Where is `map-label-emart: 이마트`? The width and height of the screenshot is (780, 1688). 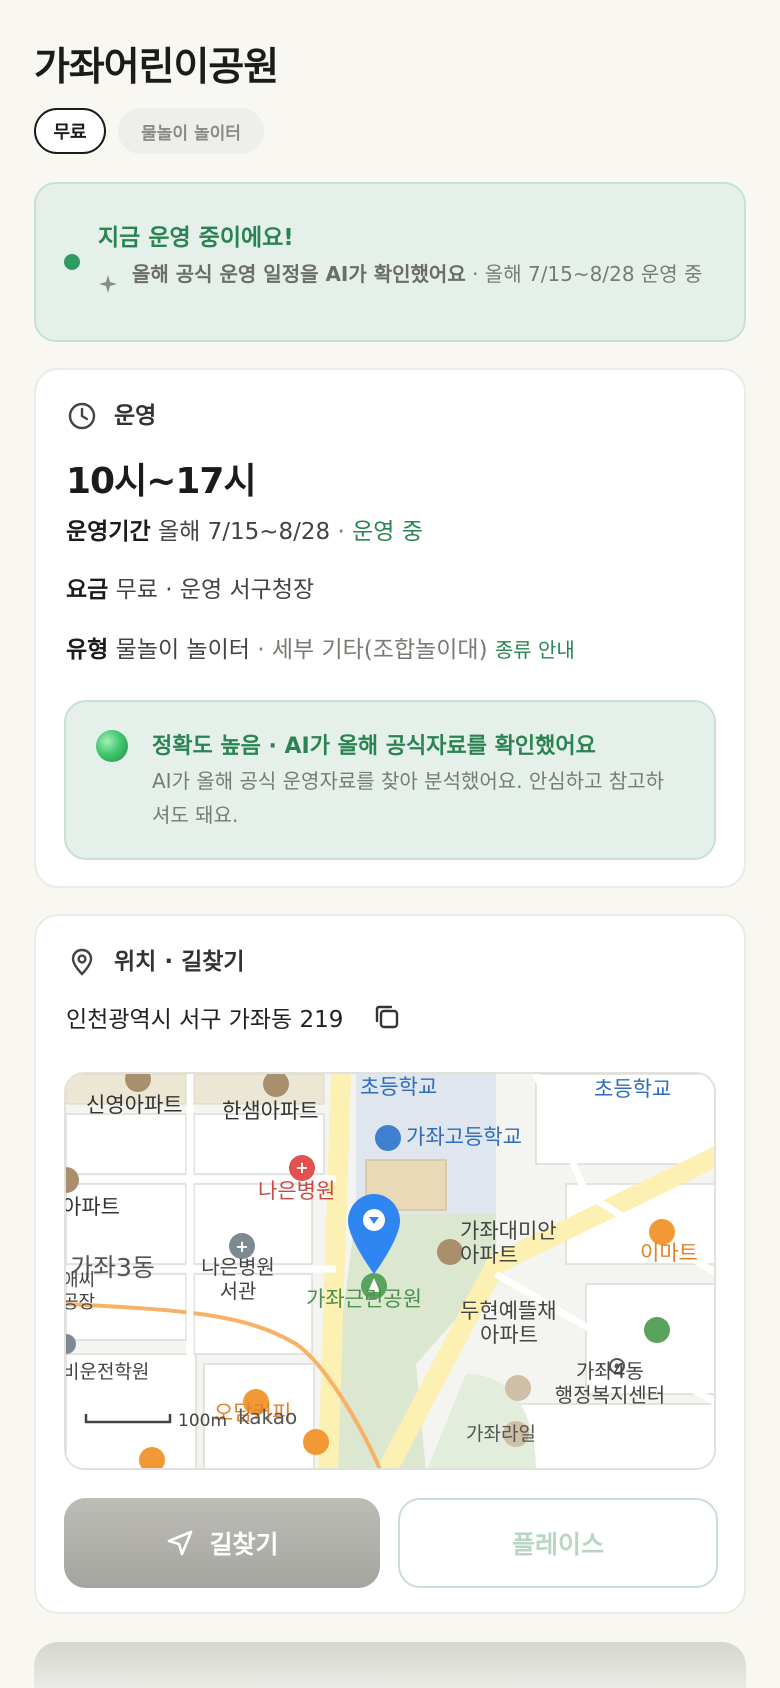 map-label-emart: 이마트 is located at coordinates (669, 1253).